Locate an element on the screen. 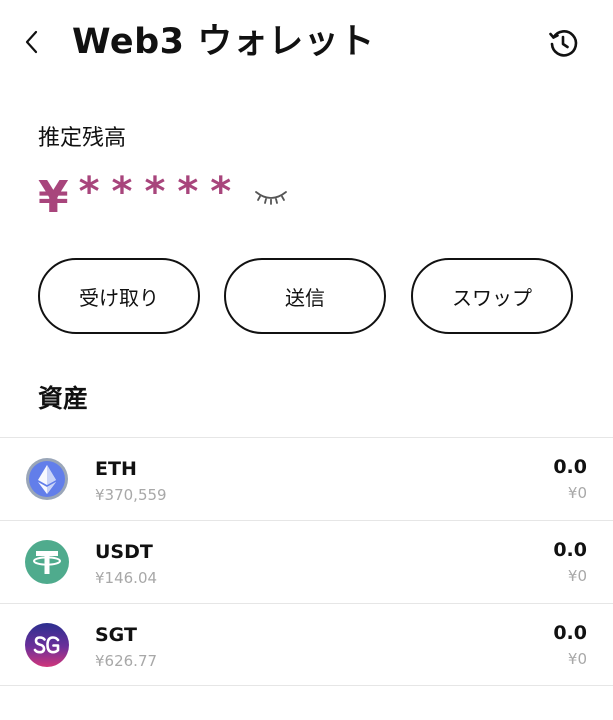 The width and height of the screenshot is (613, 720). asset-symbol: ETH is located at coordinates (116, 469).